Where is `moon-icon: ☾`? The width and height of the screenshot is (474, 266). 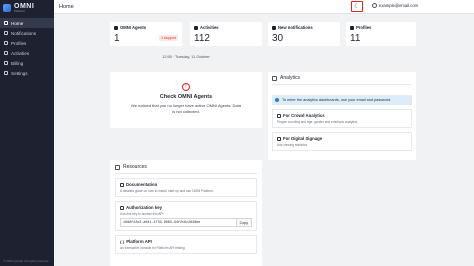 moon-icon: ☾ is located at coordinates (357, 7).